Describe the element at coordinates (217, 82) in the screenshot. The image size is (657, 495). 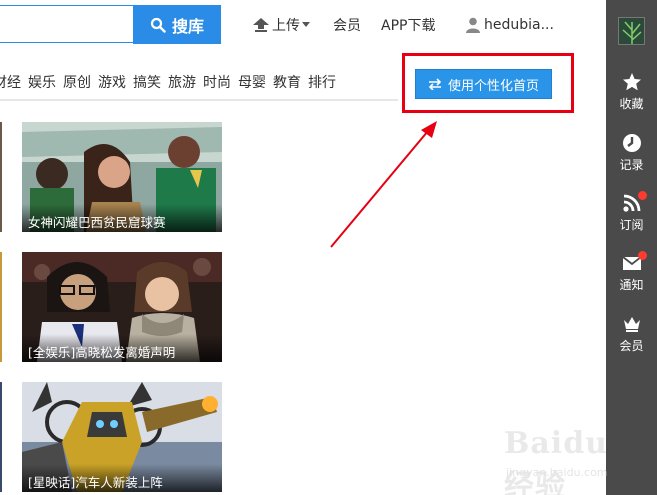
I see `category-fashion: 时尚` at that location.